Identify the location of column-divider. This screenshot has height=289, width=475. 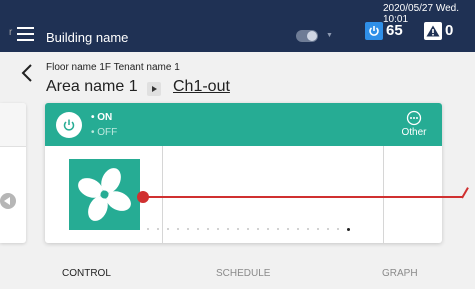
(383, 194).